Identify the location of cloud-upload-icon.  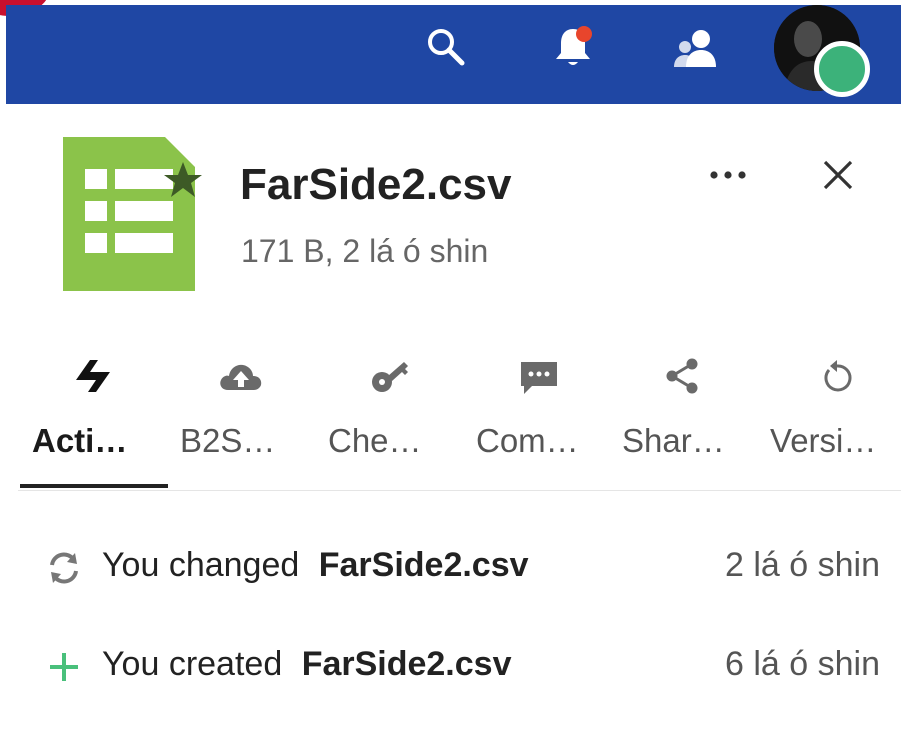
(241, 377).